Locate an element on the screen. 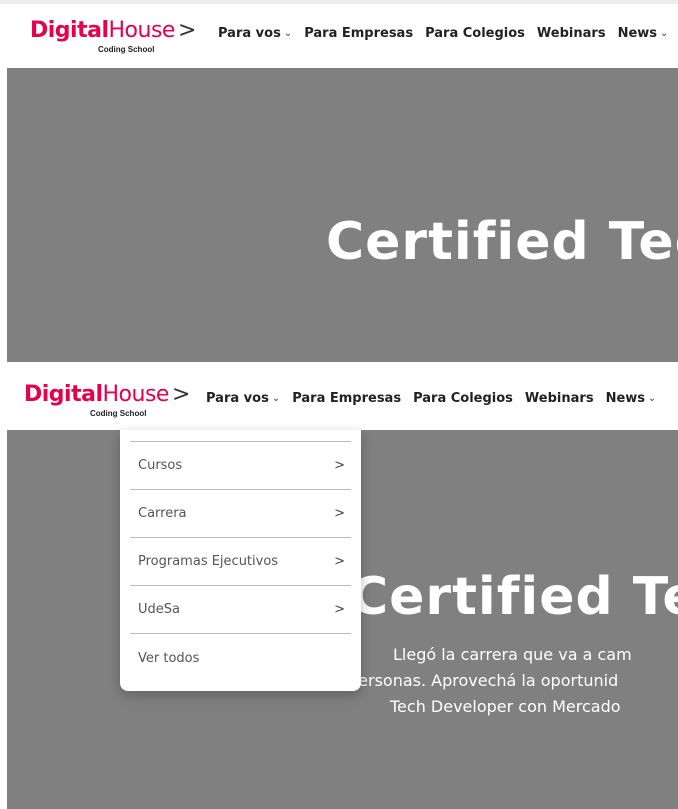  hero-text-line: personas. Aprovechá la oportunid is located at coordinates (483, 680).